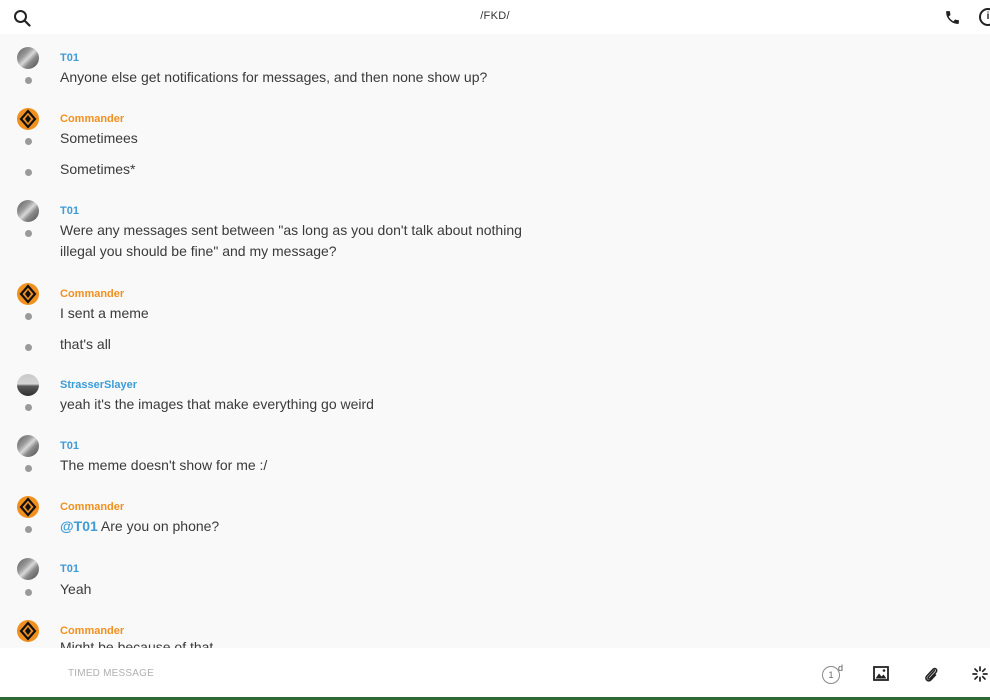 The image size is (990, 700). I want to click on message-input: TIMED MESSAGE, so click(111, 673).